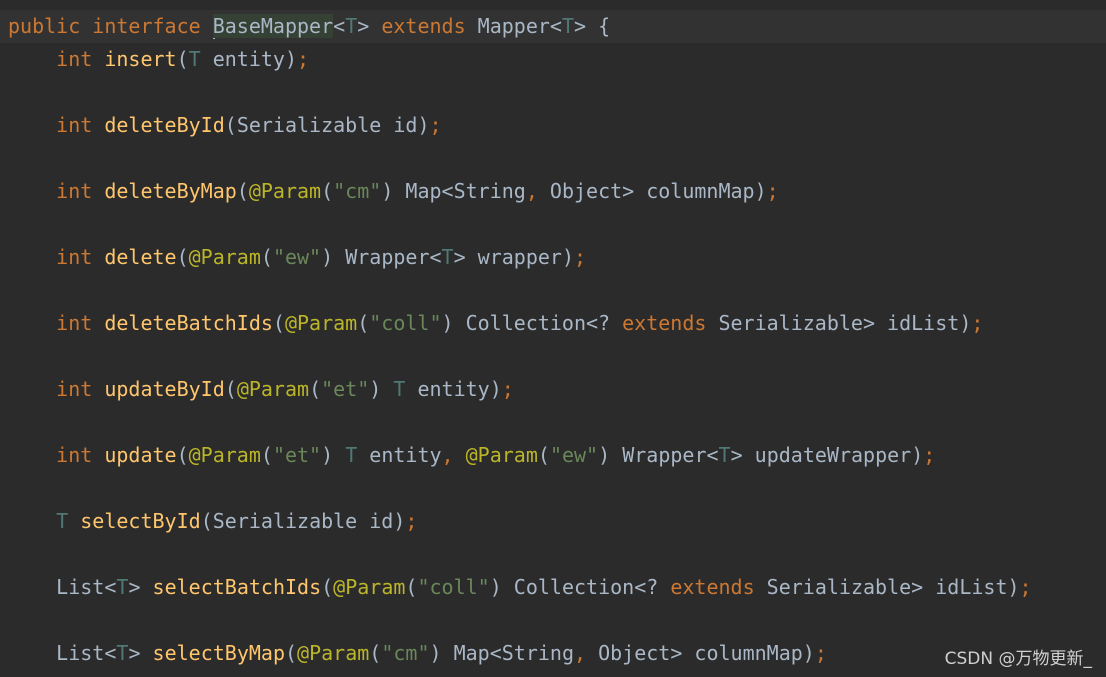 The width and height of the screenshot is (1106, 677). Describe the element at coordinates (146, 26) in the screenshot. I see `code-token: interface` at that location.